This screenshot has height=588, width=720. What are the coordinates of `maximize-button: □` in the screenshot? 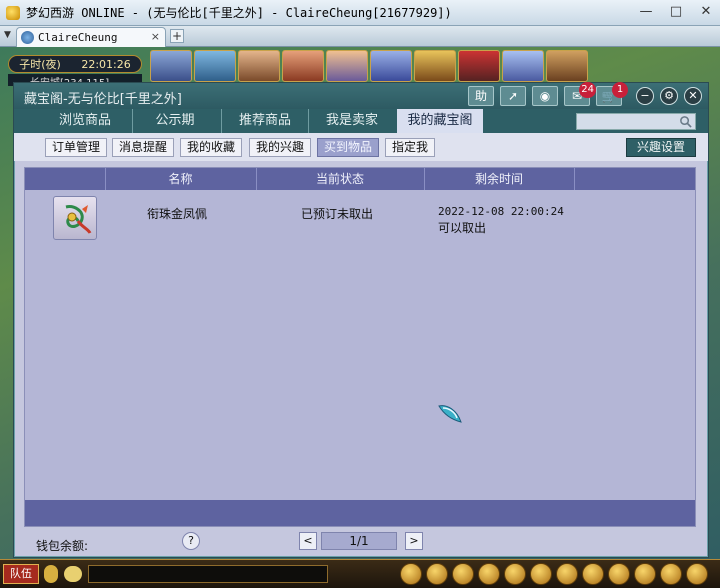 It's located at (676, 12).